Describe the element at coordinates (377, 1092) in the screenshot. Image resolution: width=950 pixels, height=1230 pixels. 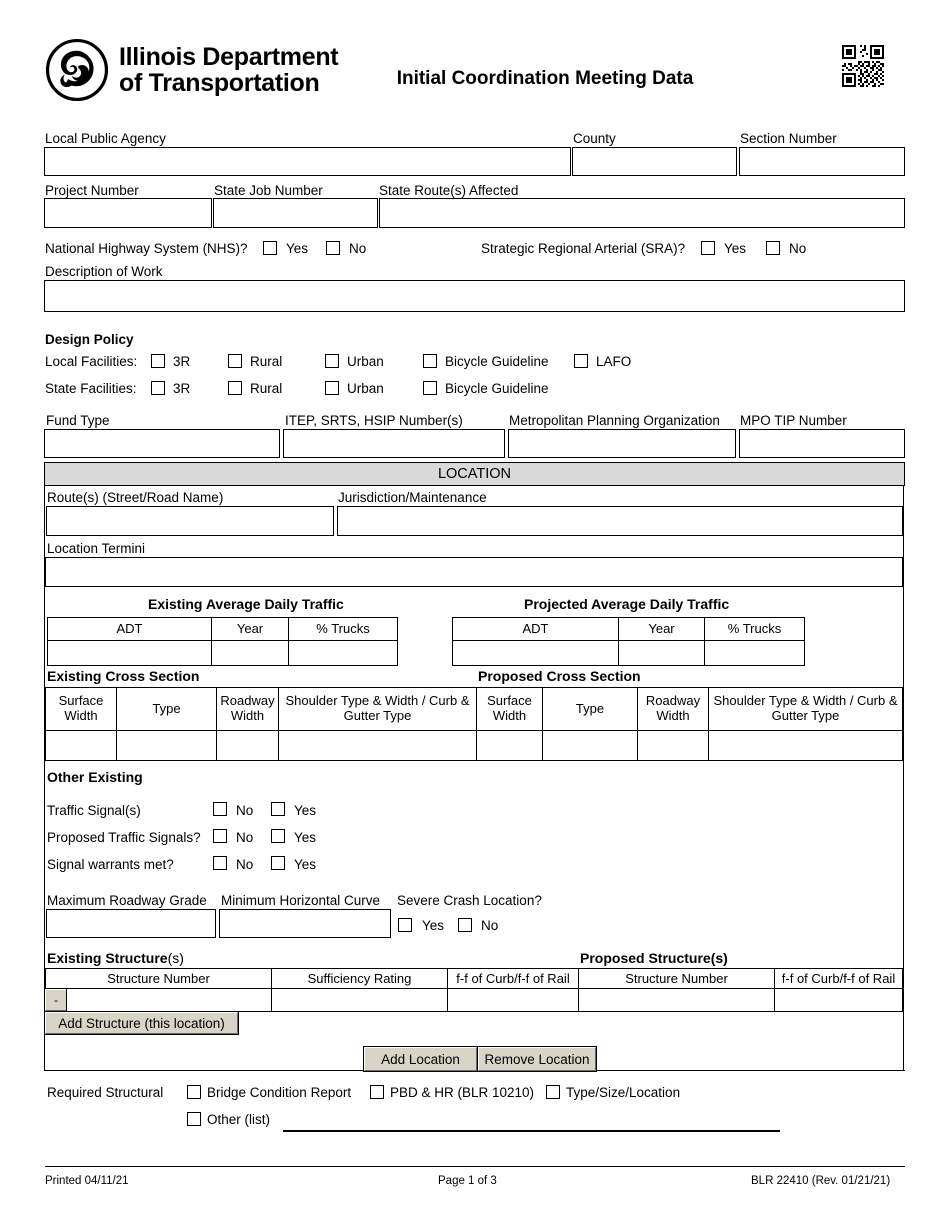
I see `pbd-hr-checkbox` at that location.